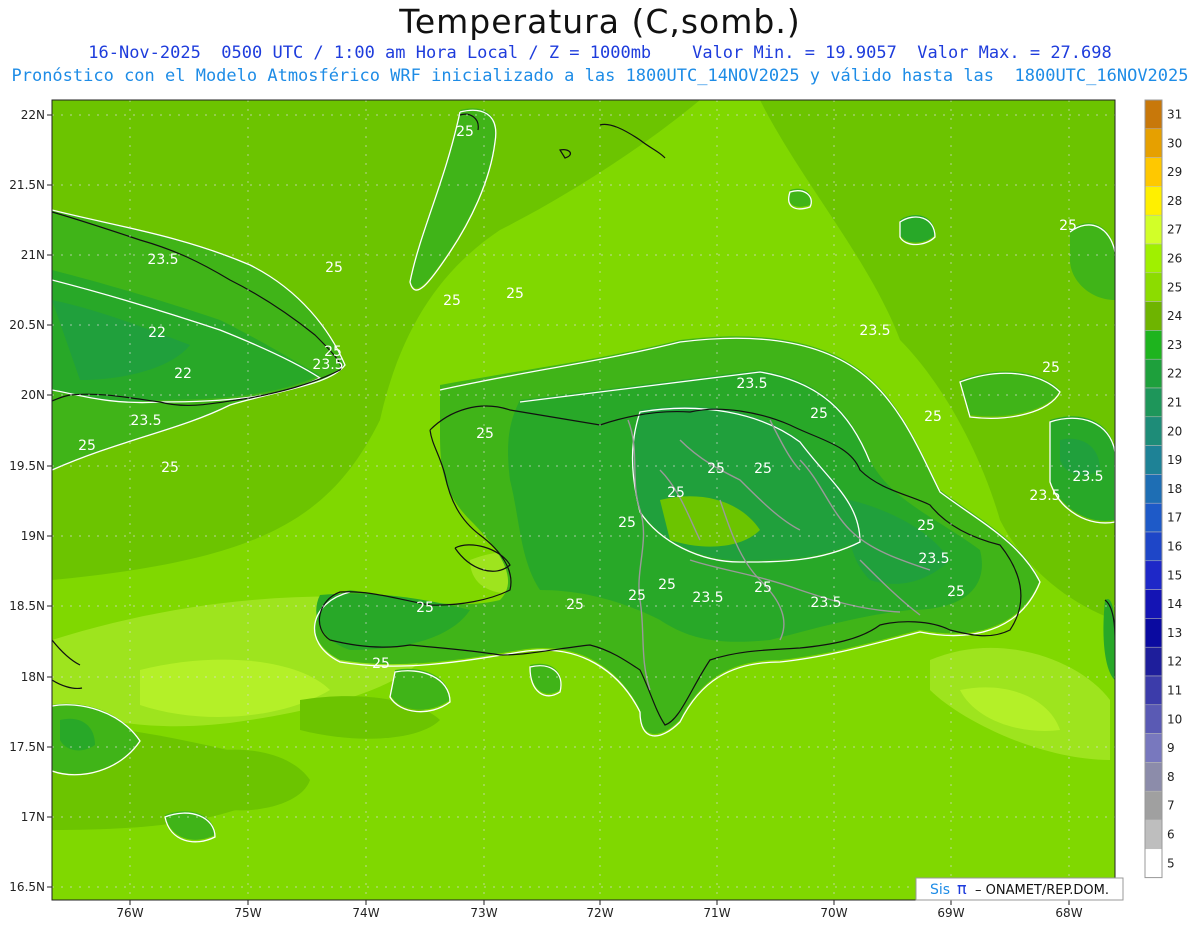 The image size is (1200, 927). Describe the element at coordinates (365, 913) in the screenshot. I see `xtick-label-2: 74W` at that location.